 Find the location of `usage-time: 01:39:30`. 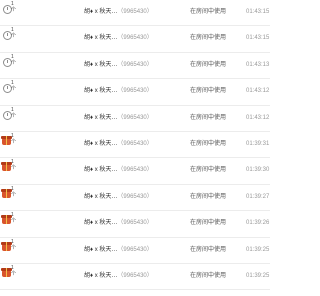

usage-time: 01:39:30 is located at coordinates (258, 170).